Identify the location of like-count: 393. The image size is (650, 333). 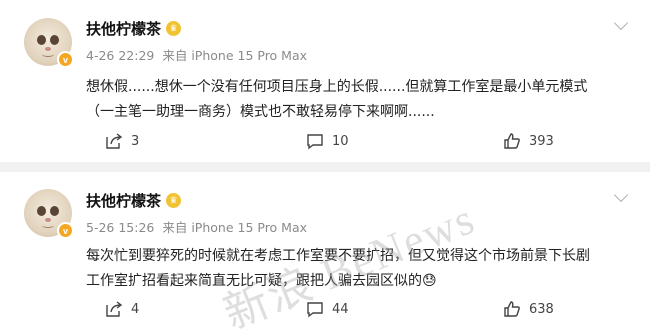
(541, 141).